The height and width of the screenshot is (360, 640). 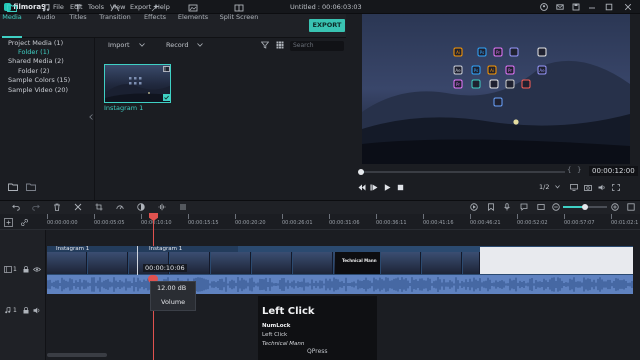 What do you see at coordinates (602, 187) in the screenshot?
I see `volume-icon` at bounding box center [602, 187].